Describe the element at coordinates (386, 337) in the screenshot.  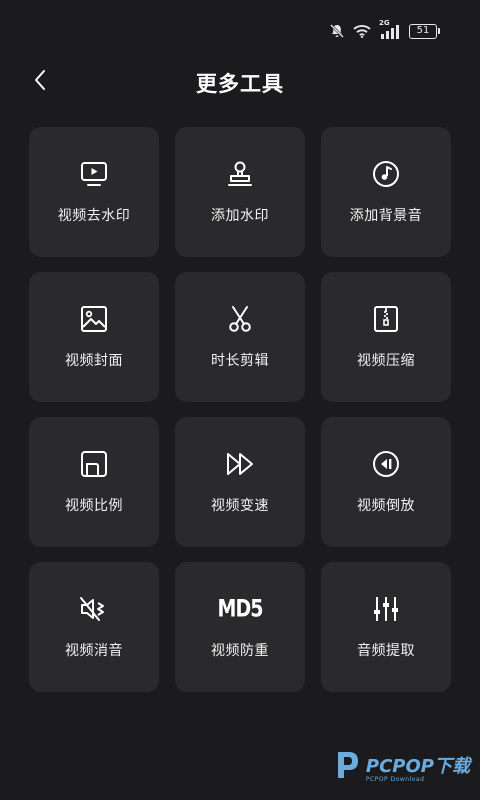
I see `tool-video-compress: 视频压缩` at that location.